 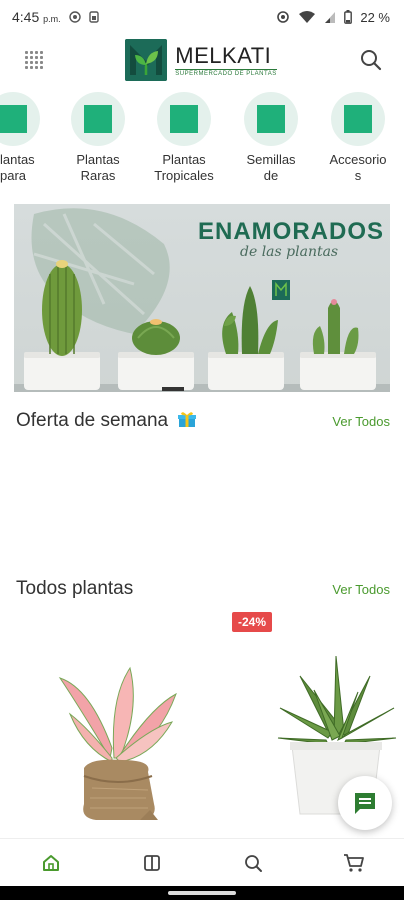 I want to click on status-bar: 4:45 p.m. 22 %, so click(x=202, y=17).